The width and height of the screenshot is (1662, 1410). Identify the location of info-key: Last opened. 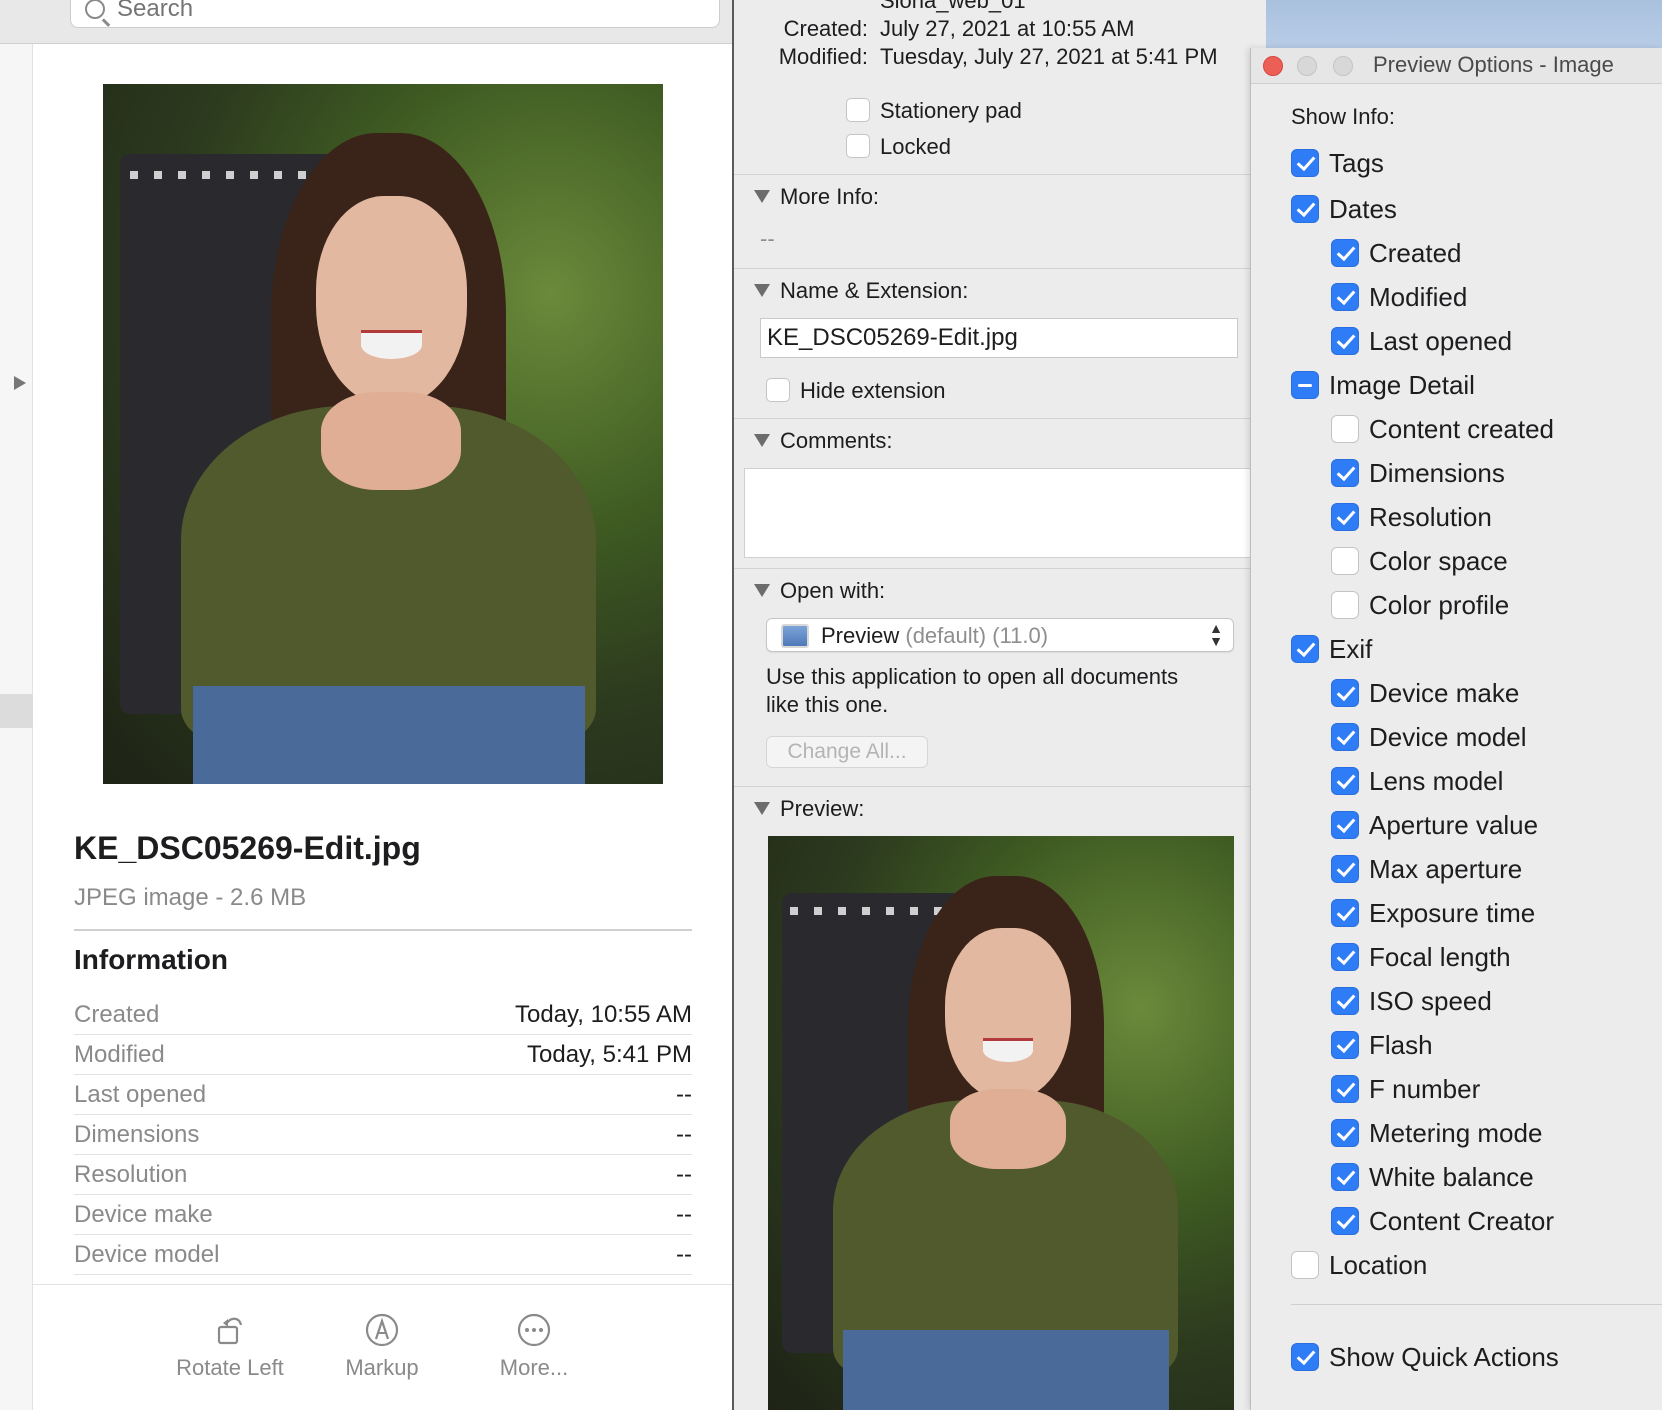
(140, 1094).